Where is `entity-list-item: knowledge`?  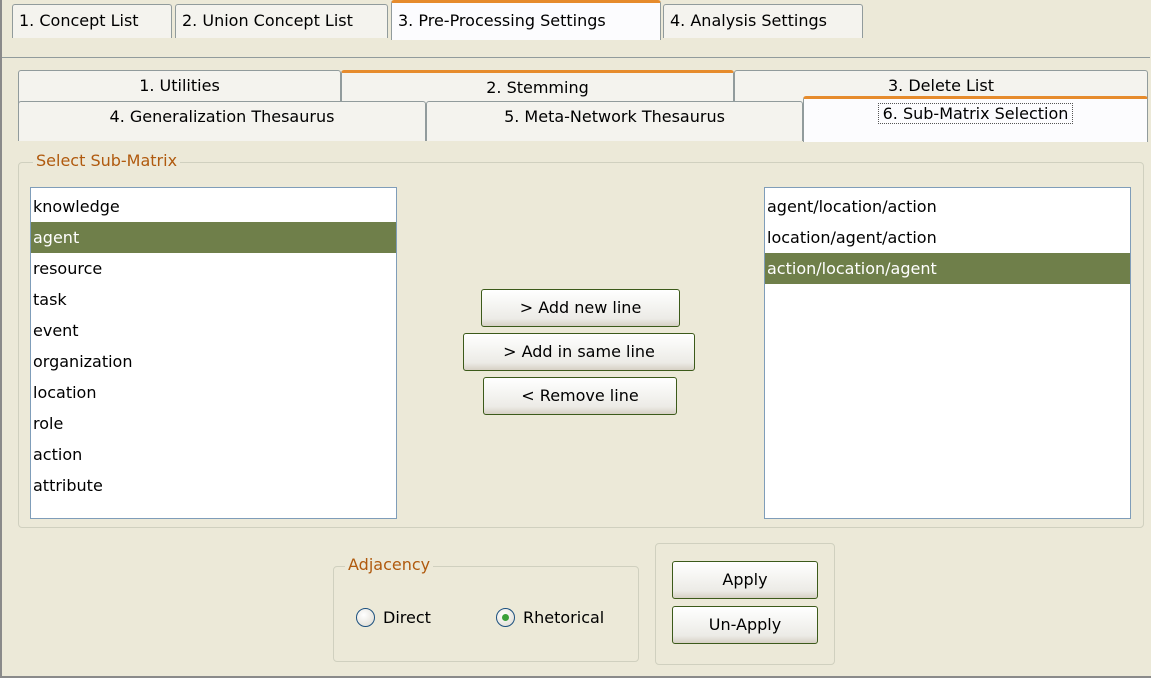 entity-list-item: knowledge is located at coordinates (213, 206).